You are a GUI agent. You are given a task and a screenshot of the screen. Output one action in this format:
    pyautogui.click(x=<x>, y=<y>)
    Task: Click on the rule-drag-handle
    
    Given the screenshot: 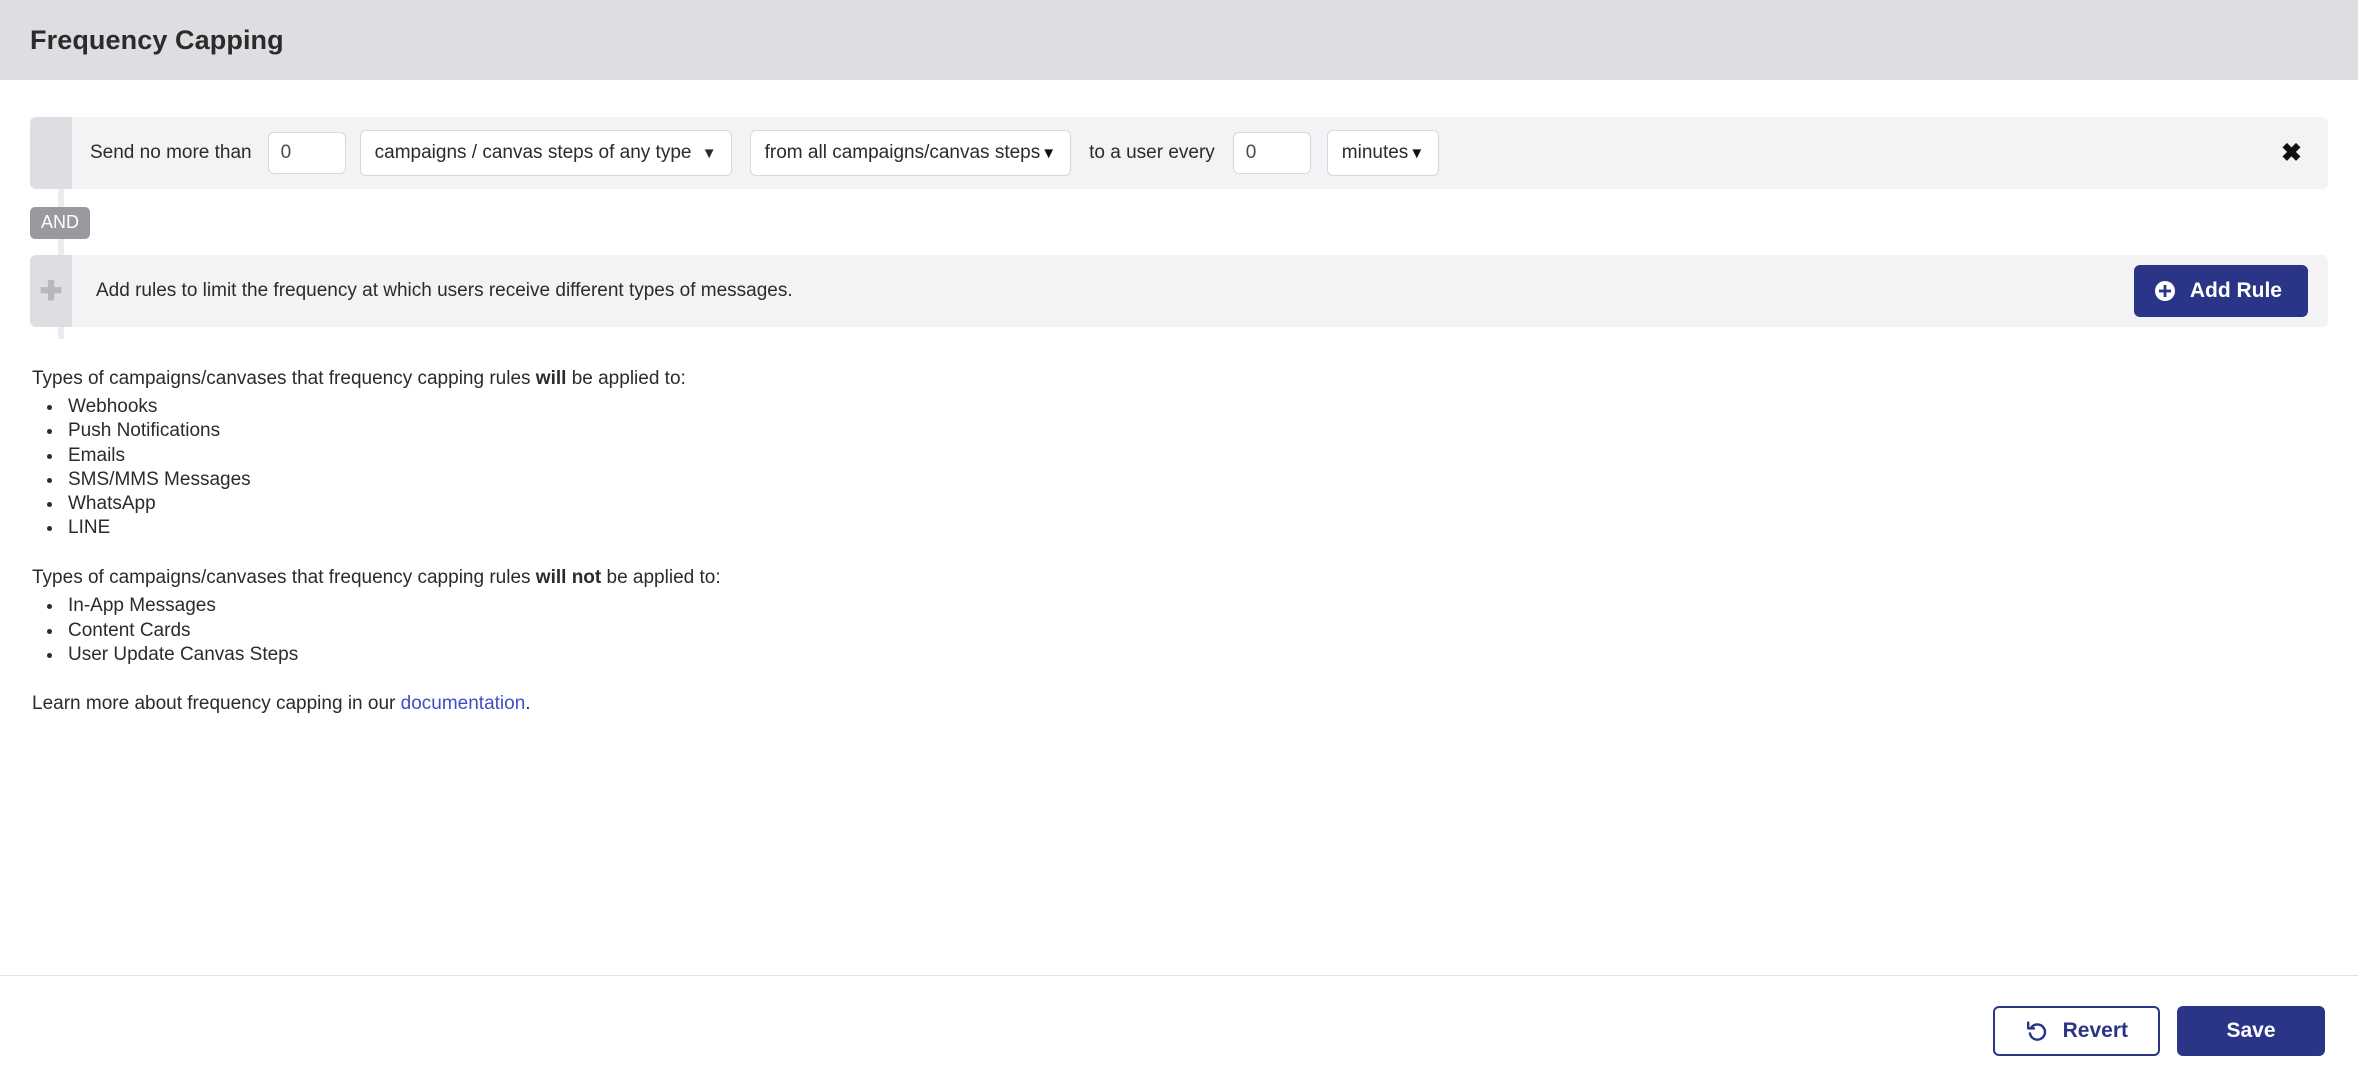 What is the action you would take?
    pyautogui.click(x=51, y=153)
    